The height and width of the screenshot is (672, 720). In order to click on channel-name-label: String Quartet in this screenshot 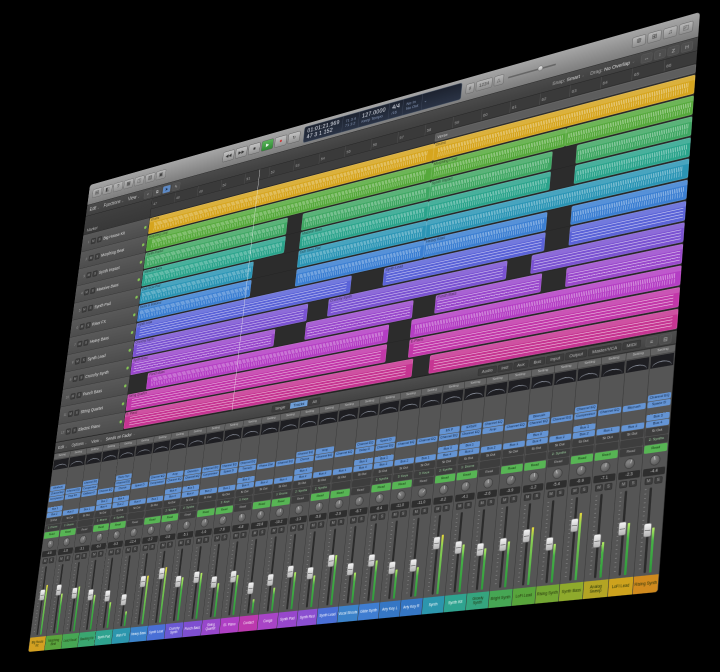, I will do `click(210, 627)`.